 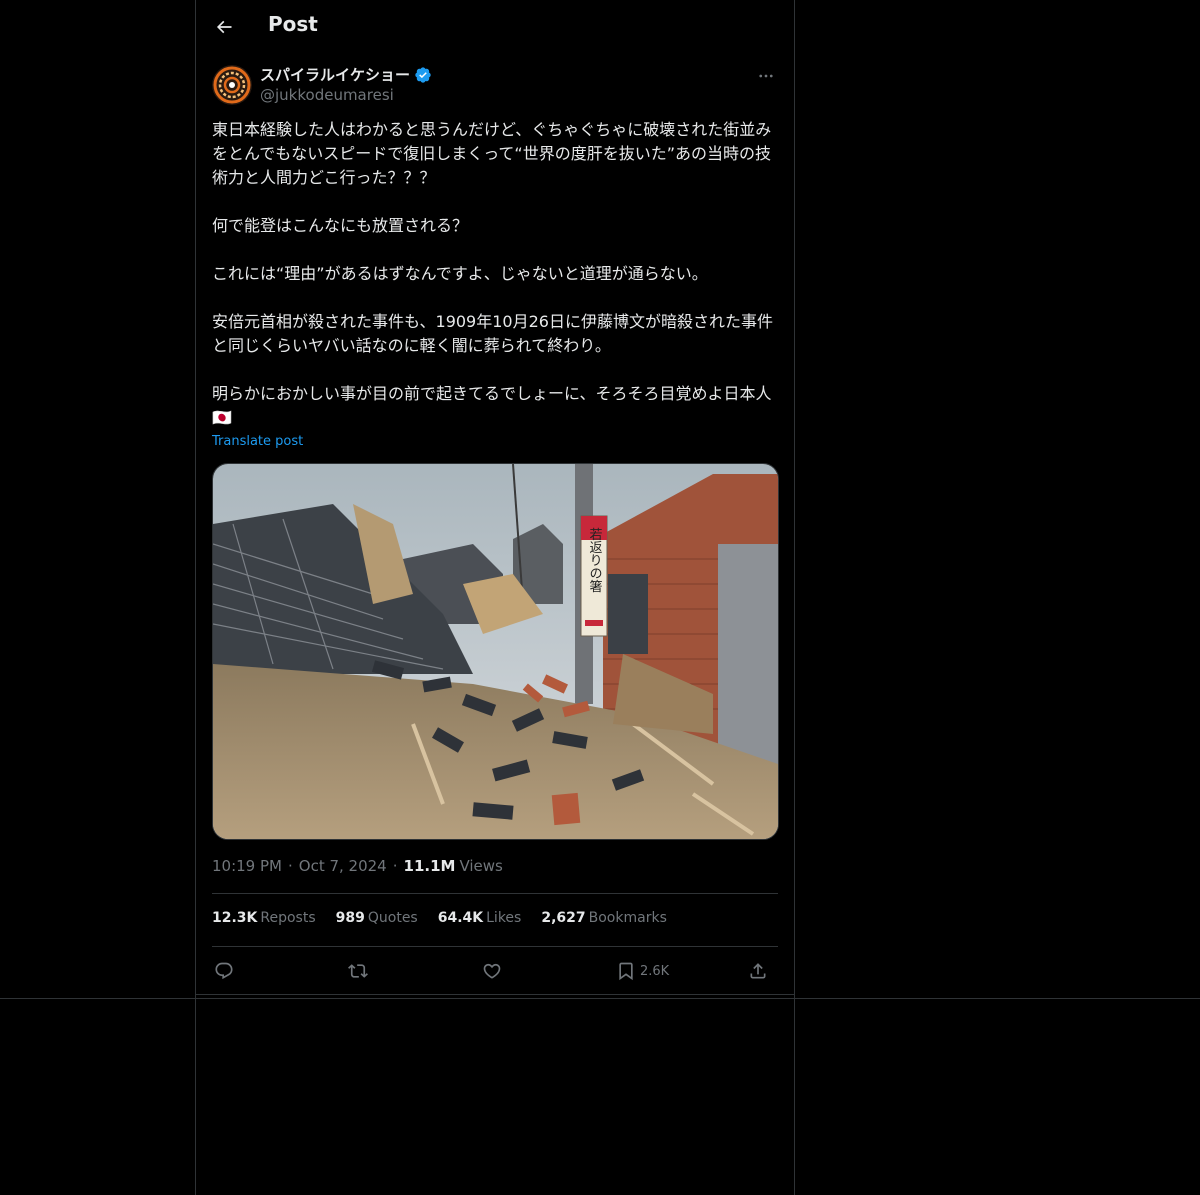 I want to click on share-button, so click(x=758, y=971).